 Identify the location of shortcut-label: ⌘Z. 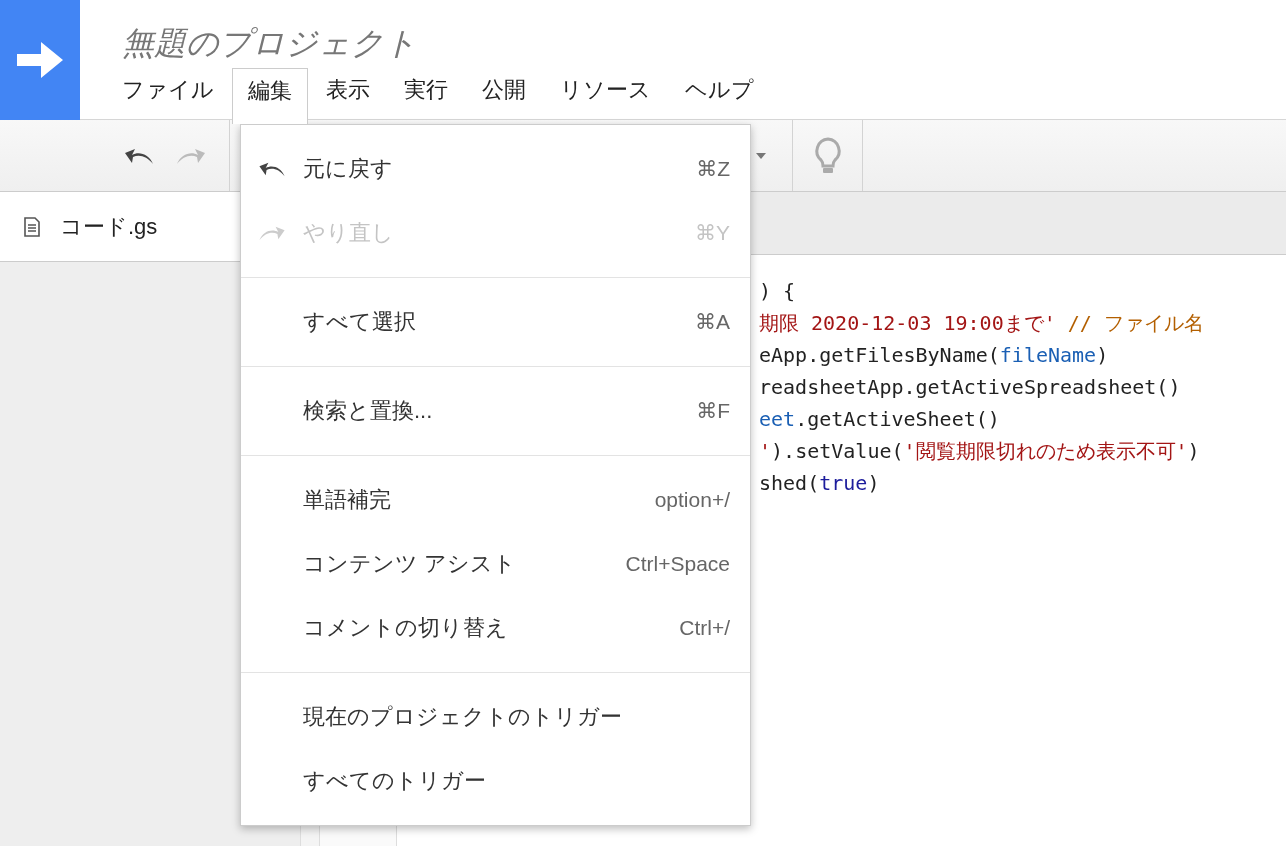
(713, 169).